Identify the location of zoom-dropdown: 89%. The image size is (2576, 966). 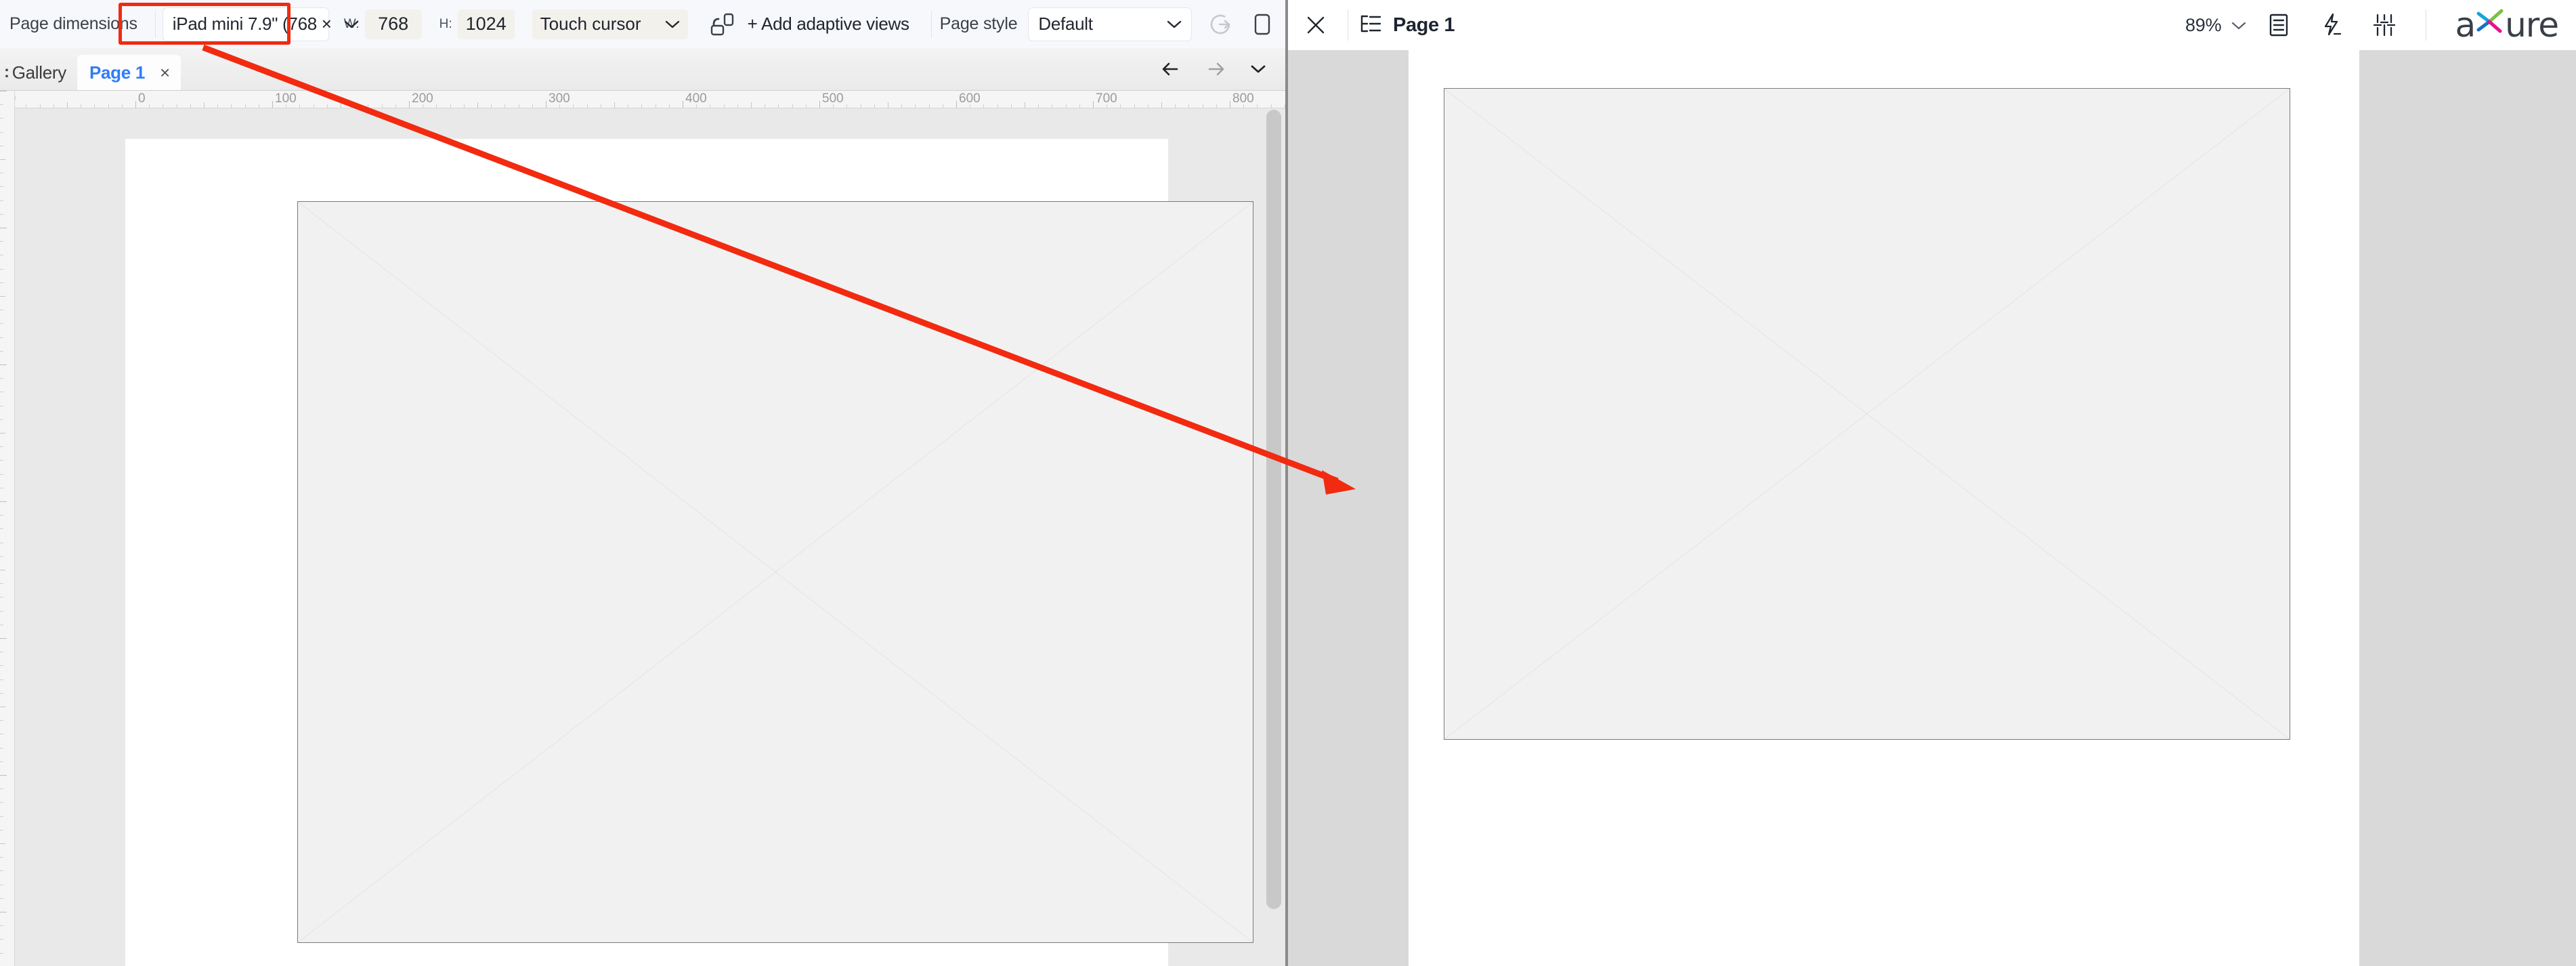
(2216, 25).